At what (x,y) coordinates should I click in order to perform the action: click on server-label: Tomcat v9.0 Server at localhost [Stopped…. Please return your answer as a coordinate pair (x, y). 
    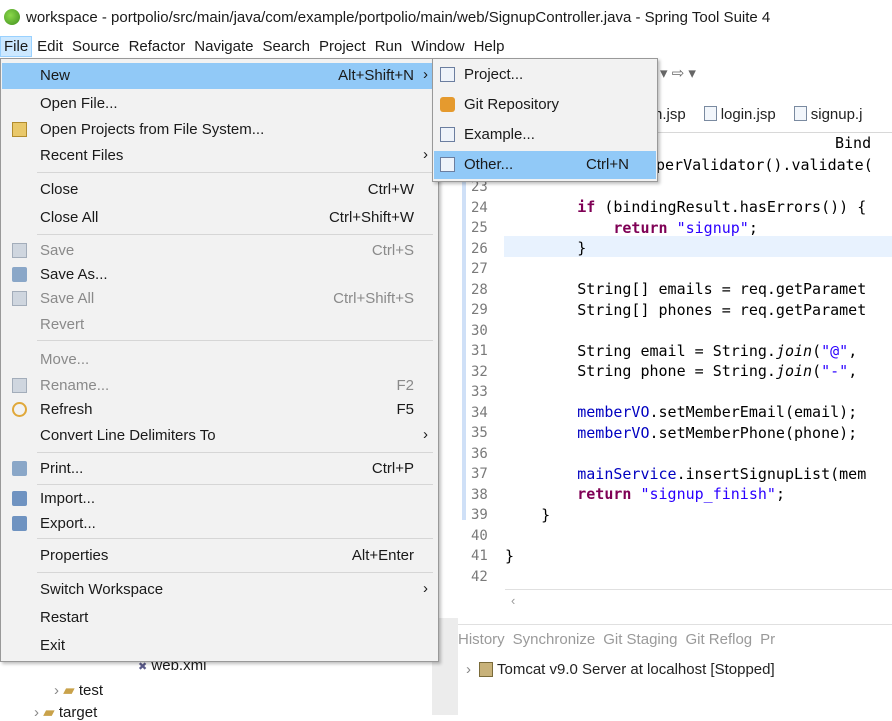
    Looking at the image, I should click on (636, 669).